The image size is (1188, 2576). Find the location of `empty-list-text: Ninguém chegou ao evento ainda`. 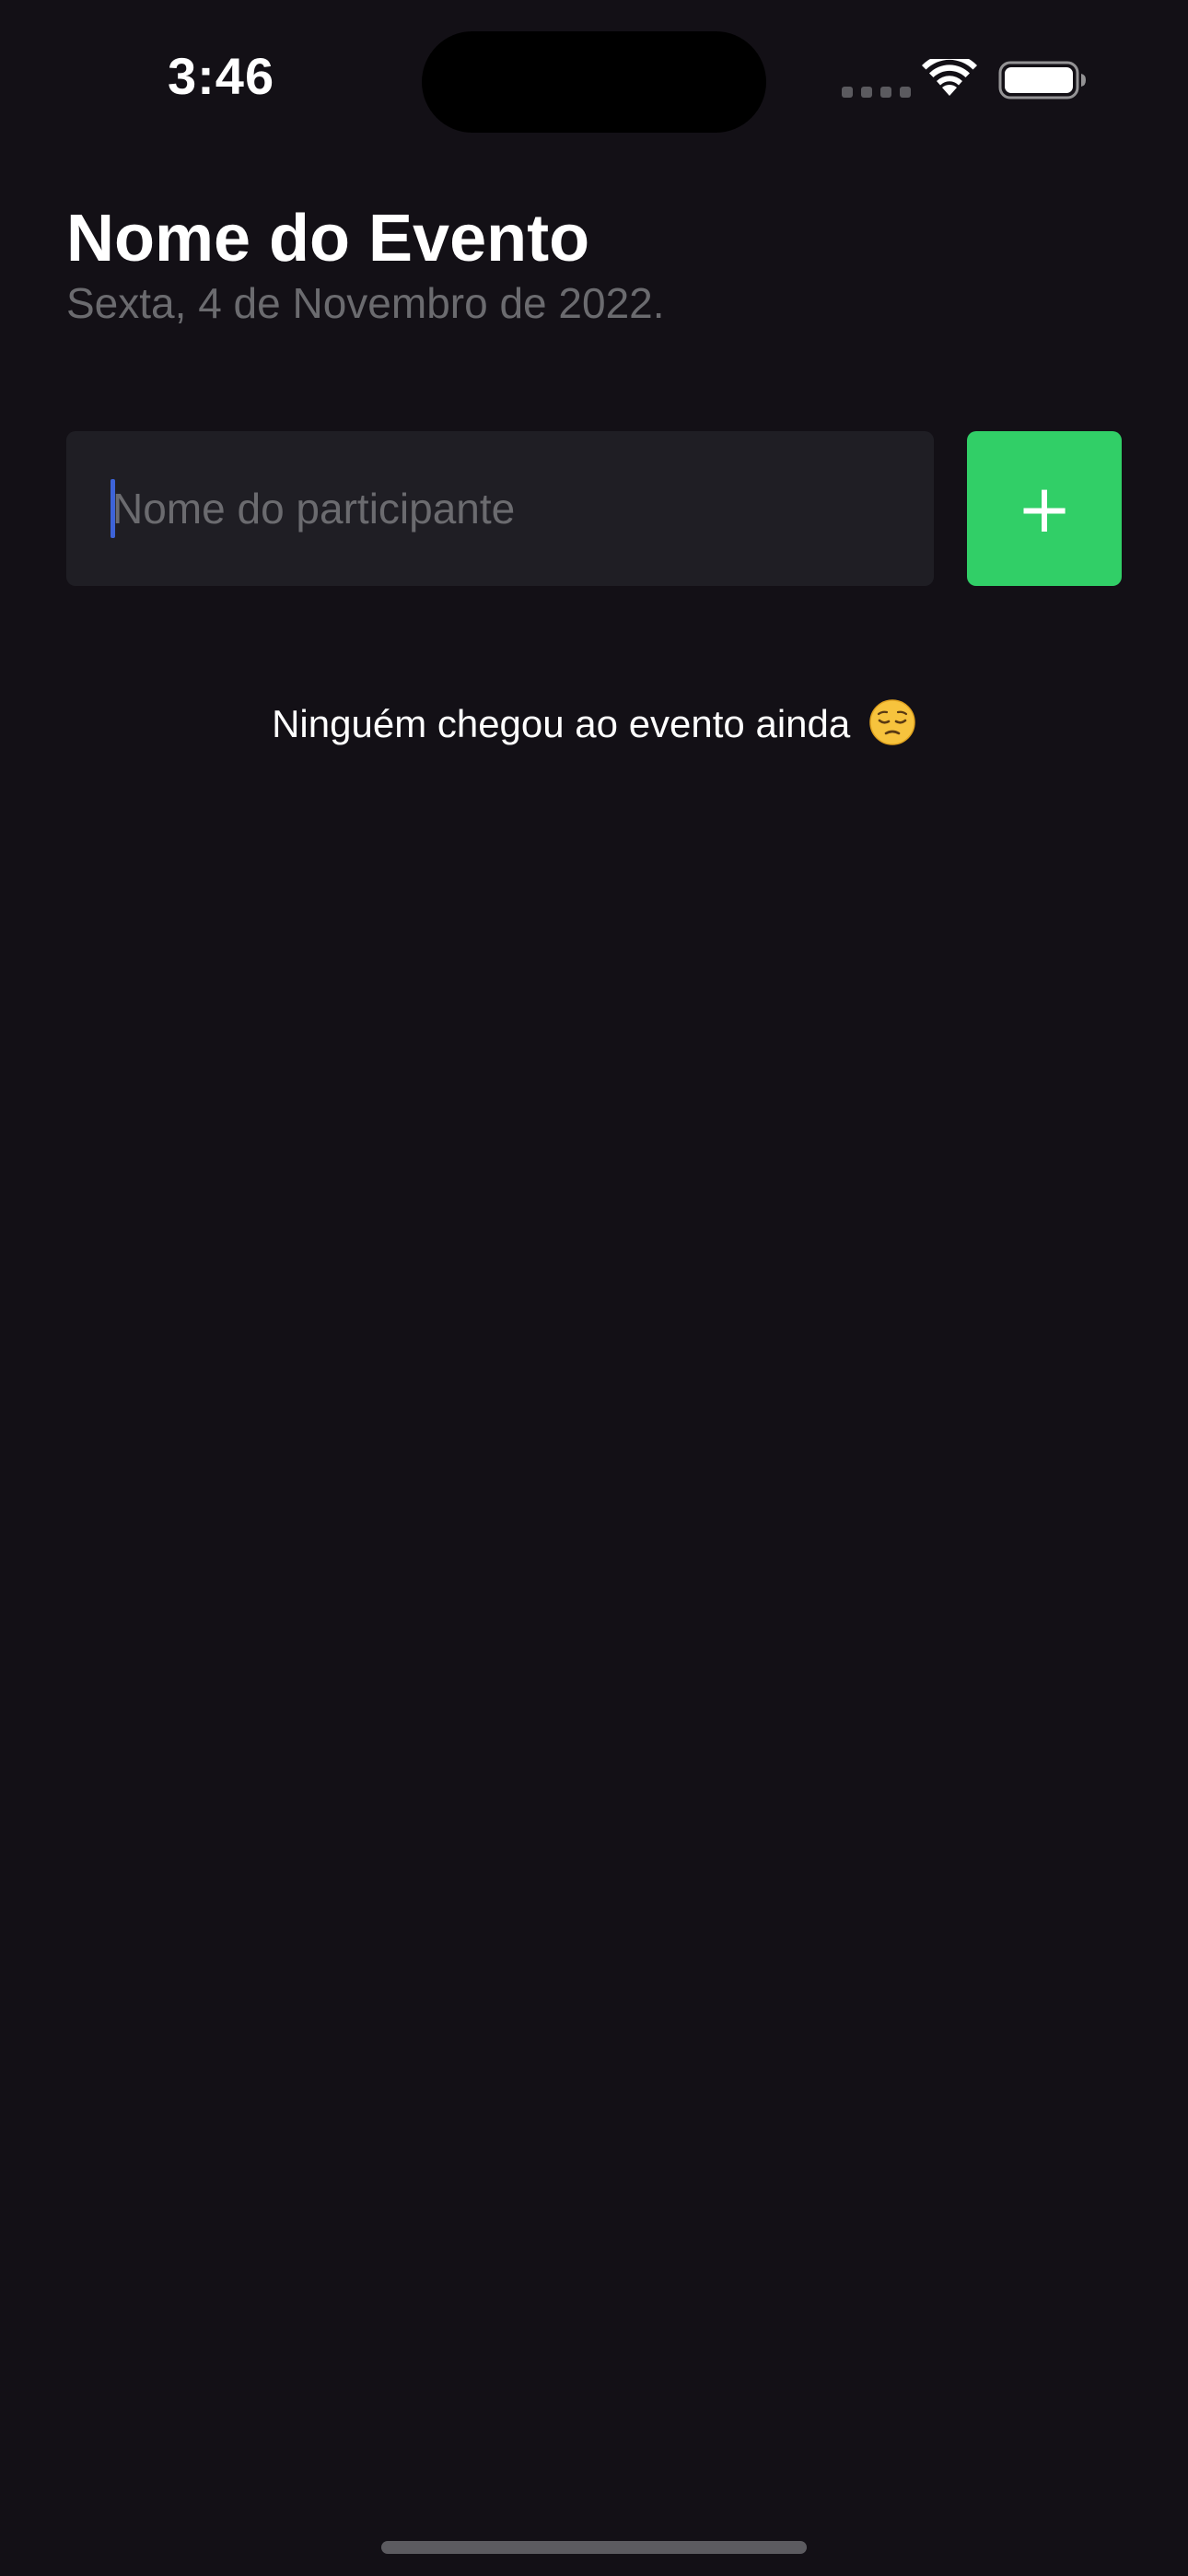

empty-list-text: Ninguém chegou ao evento ainda is located at coordinates (561, 723).